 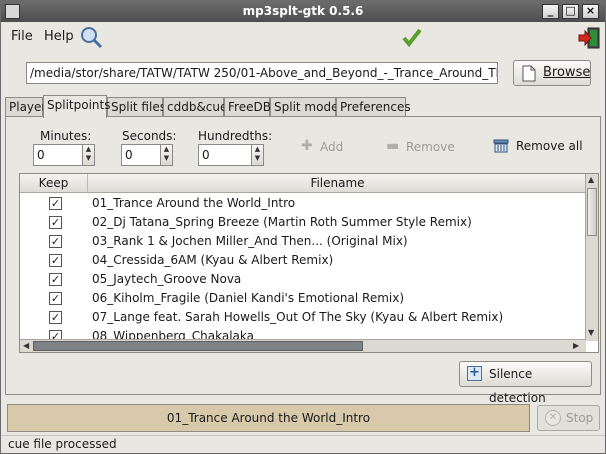 What do you see at coordinates (373, 107) in the screenshot?
I see `tab-preferences: Preferences` at bounding box center [373, 107].